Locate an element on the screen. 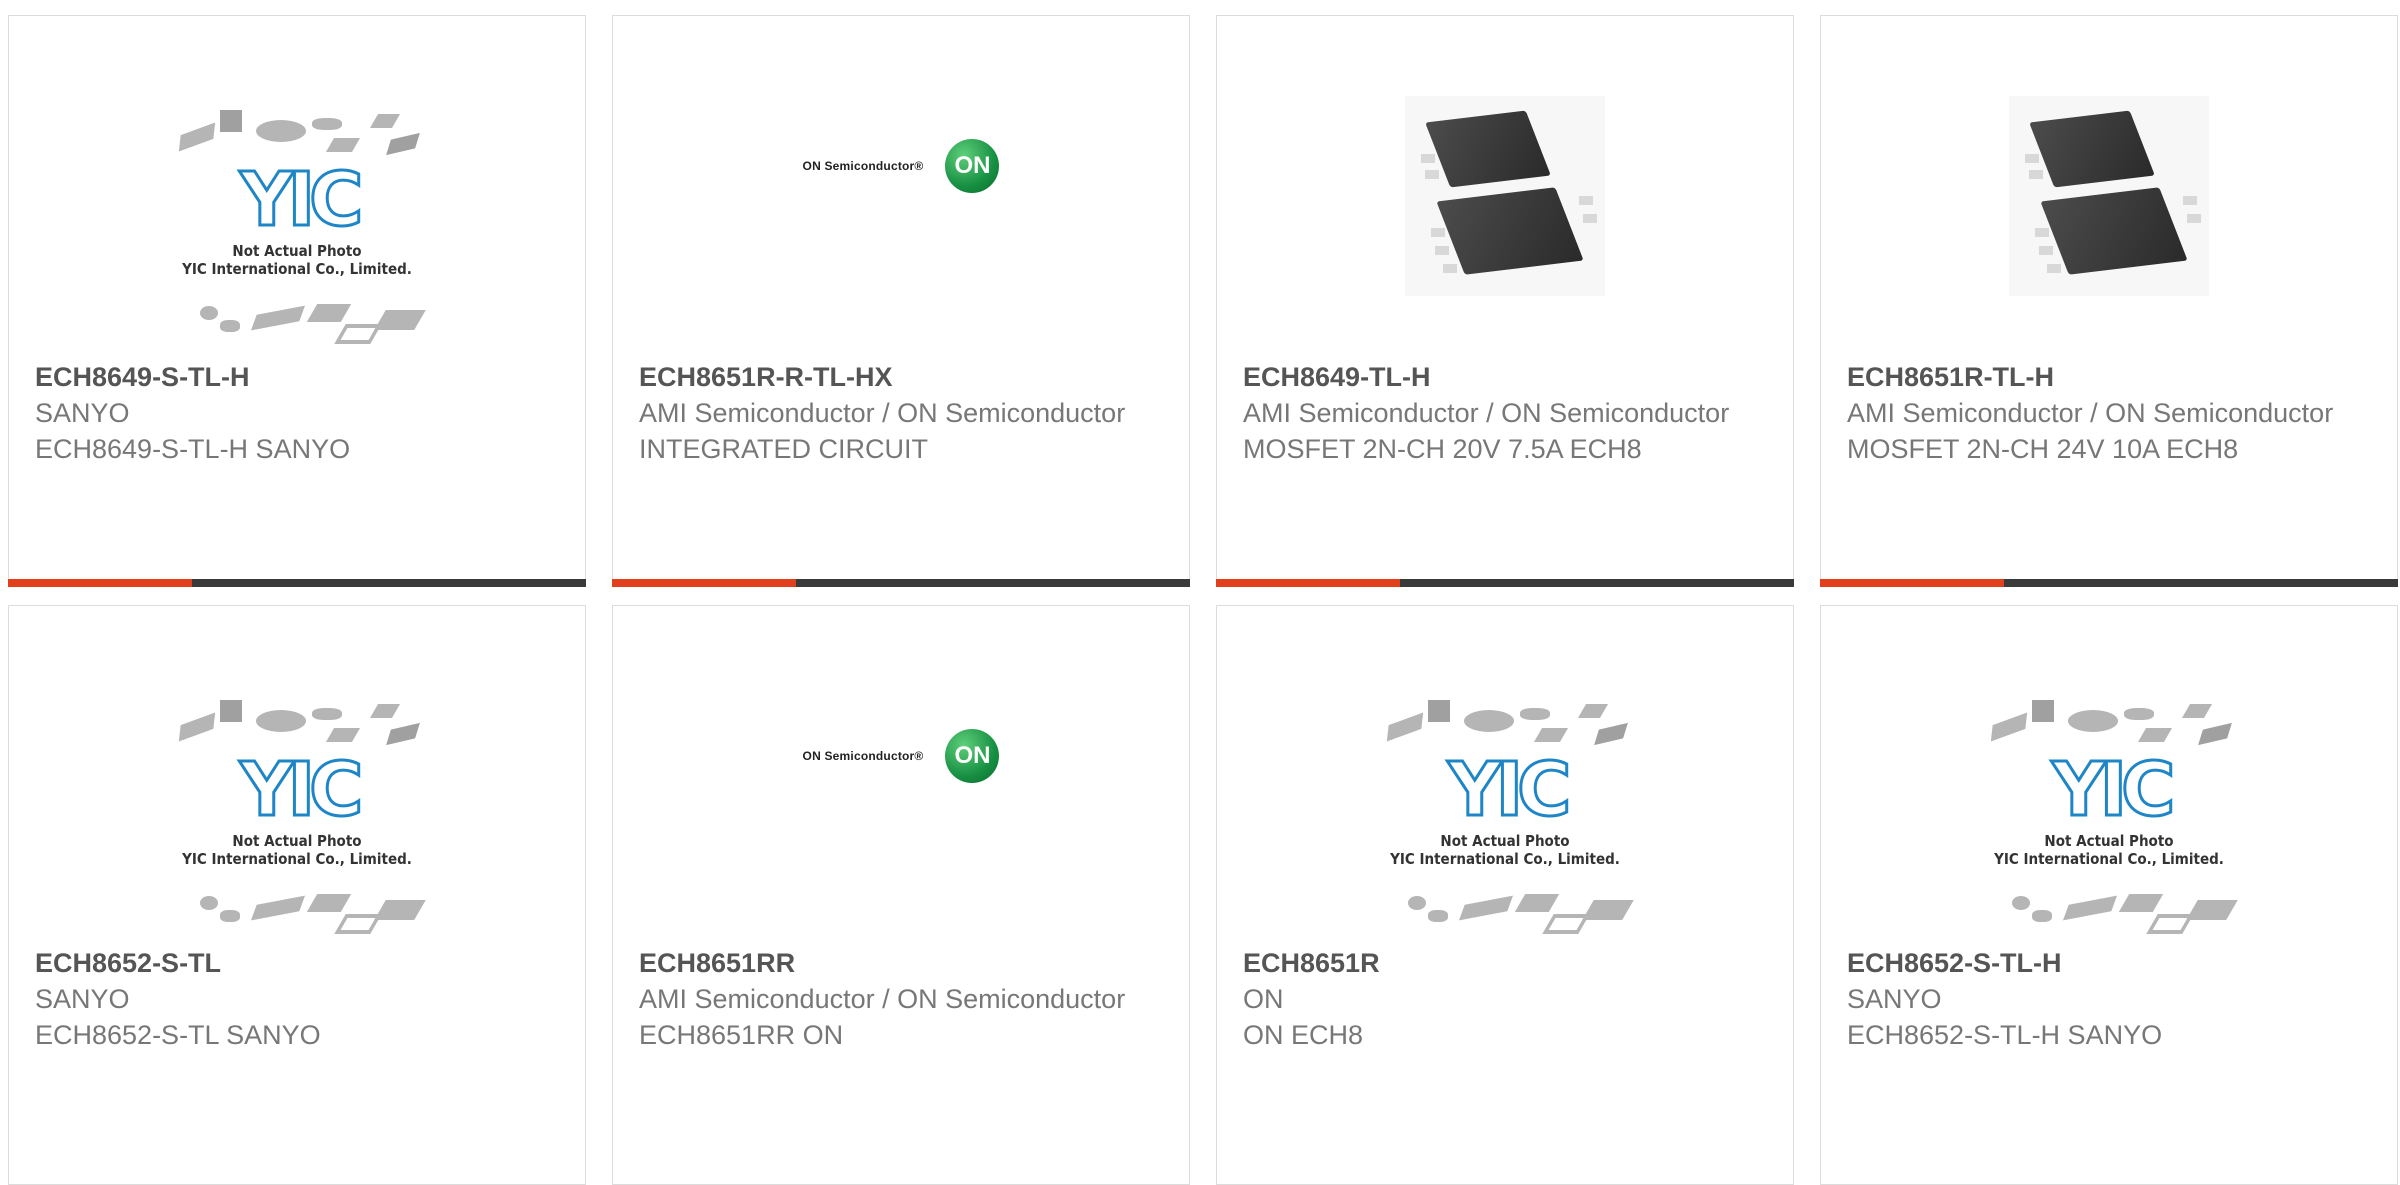 Image resolution: width=2400 pixels, height=1185 pixels. part-number: ECH8651R-R-TL-HX is located at coordinates (904, 377).